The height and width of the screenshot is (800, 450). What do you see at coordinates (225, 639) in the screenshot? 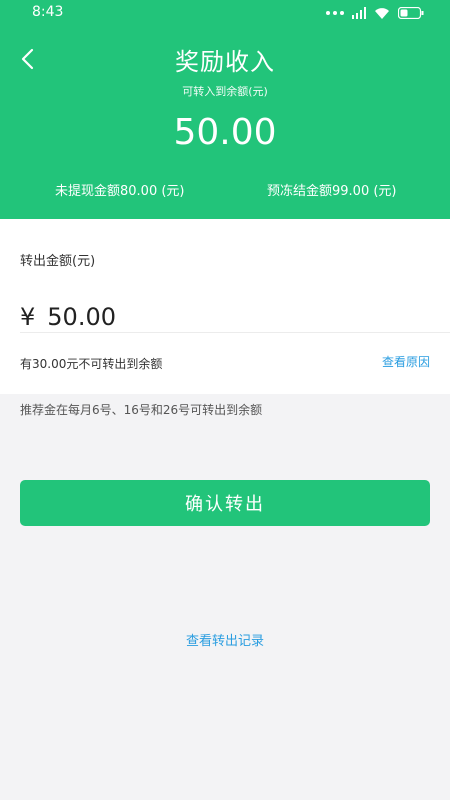
I see `view-records-link: 查看转出记录` at bounding box center [225, 639].